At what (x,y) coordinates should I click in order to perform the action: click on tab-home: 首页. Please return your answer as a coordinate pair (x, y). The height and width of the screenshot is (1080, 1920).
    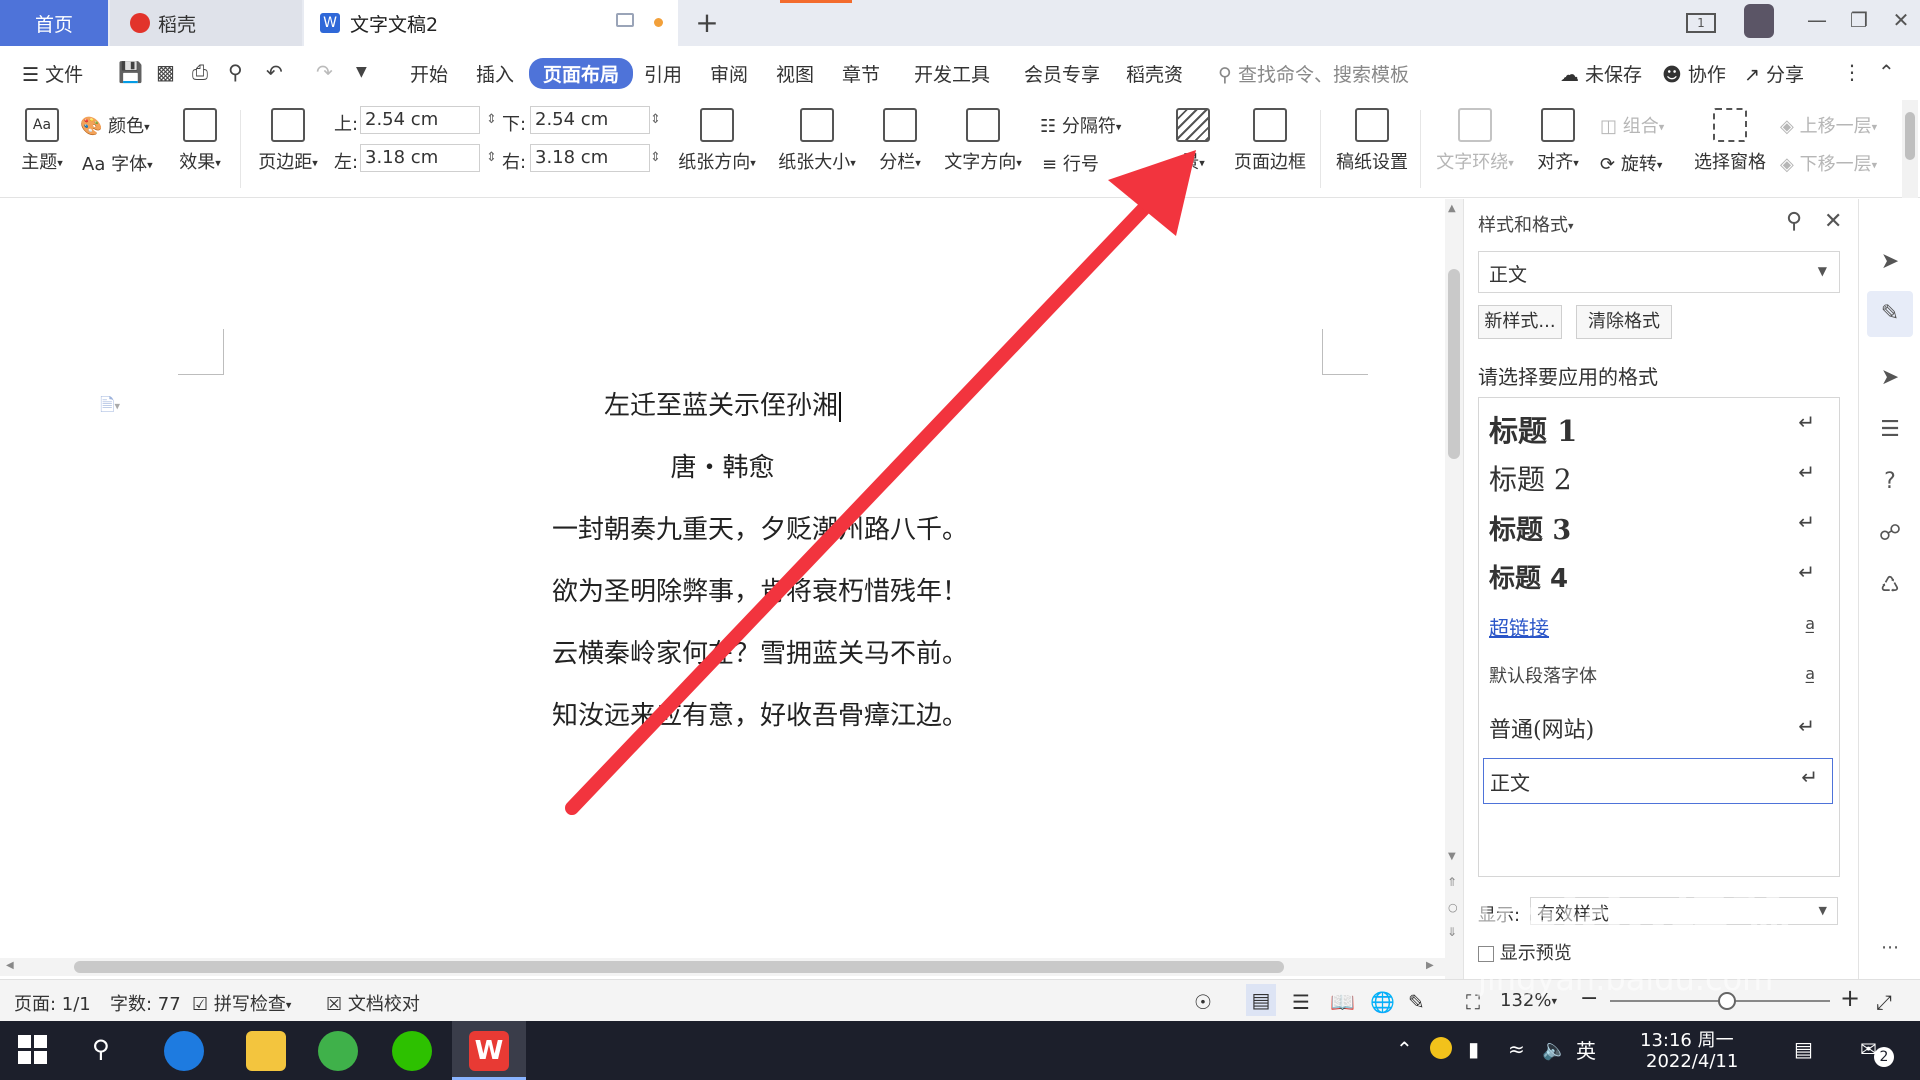
    Looking at the image, I should click on (54, 23).